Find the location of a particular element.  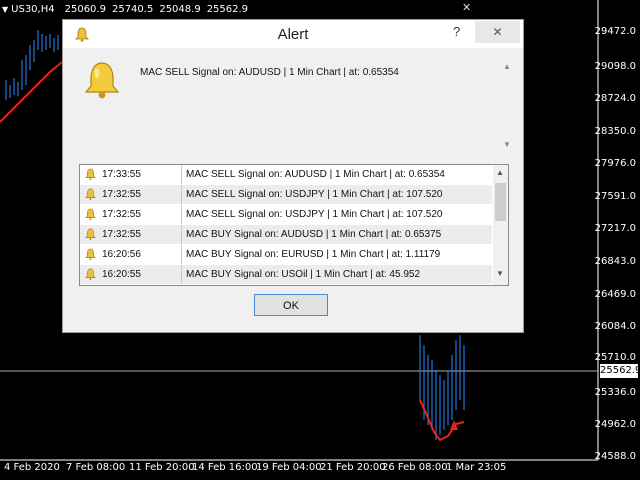

ma-line-left is located at coordinates (31, 92).